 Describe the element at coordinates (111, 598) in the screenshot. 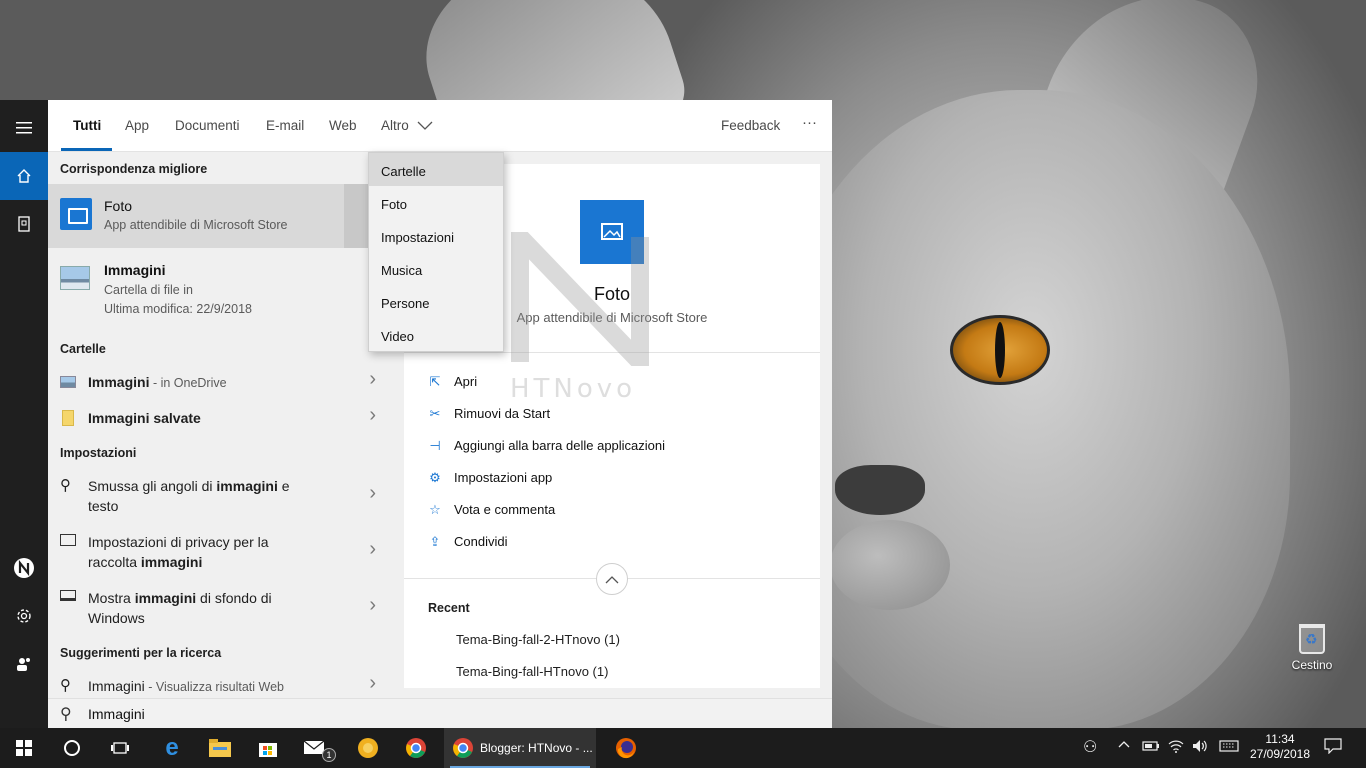

I see `settings-item-text: Mostra` at that location.